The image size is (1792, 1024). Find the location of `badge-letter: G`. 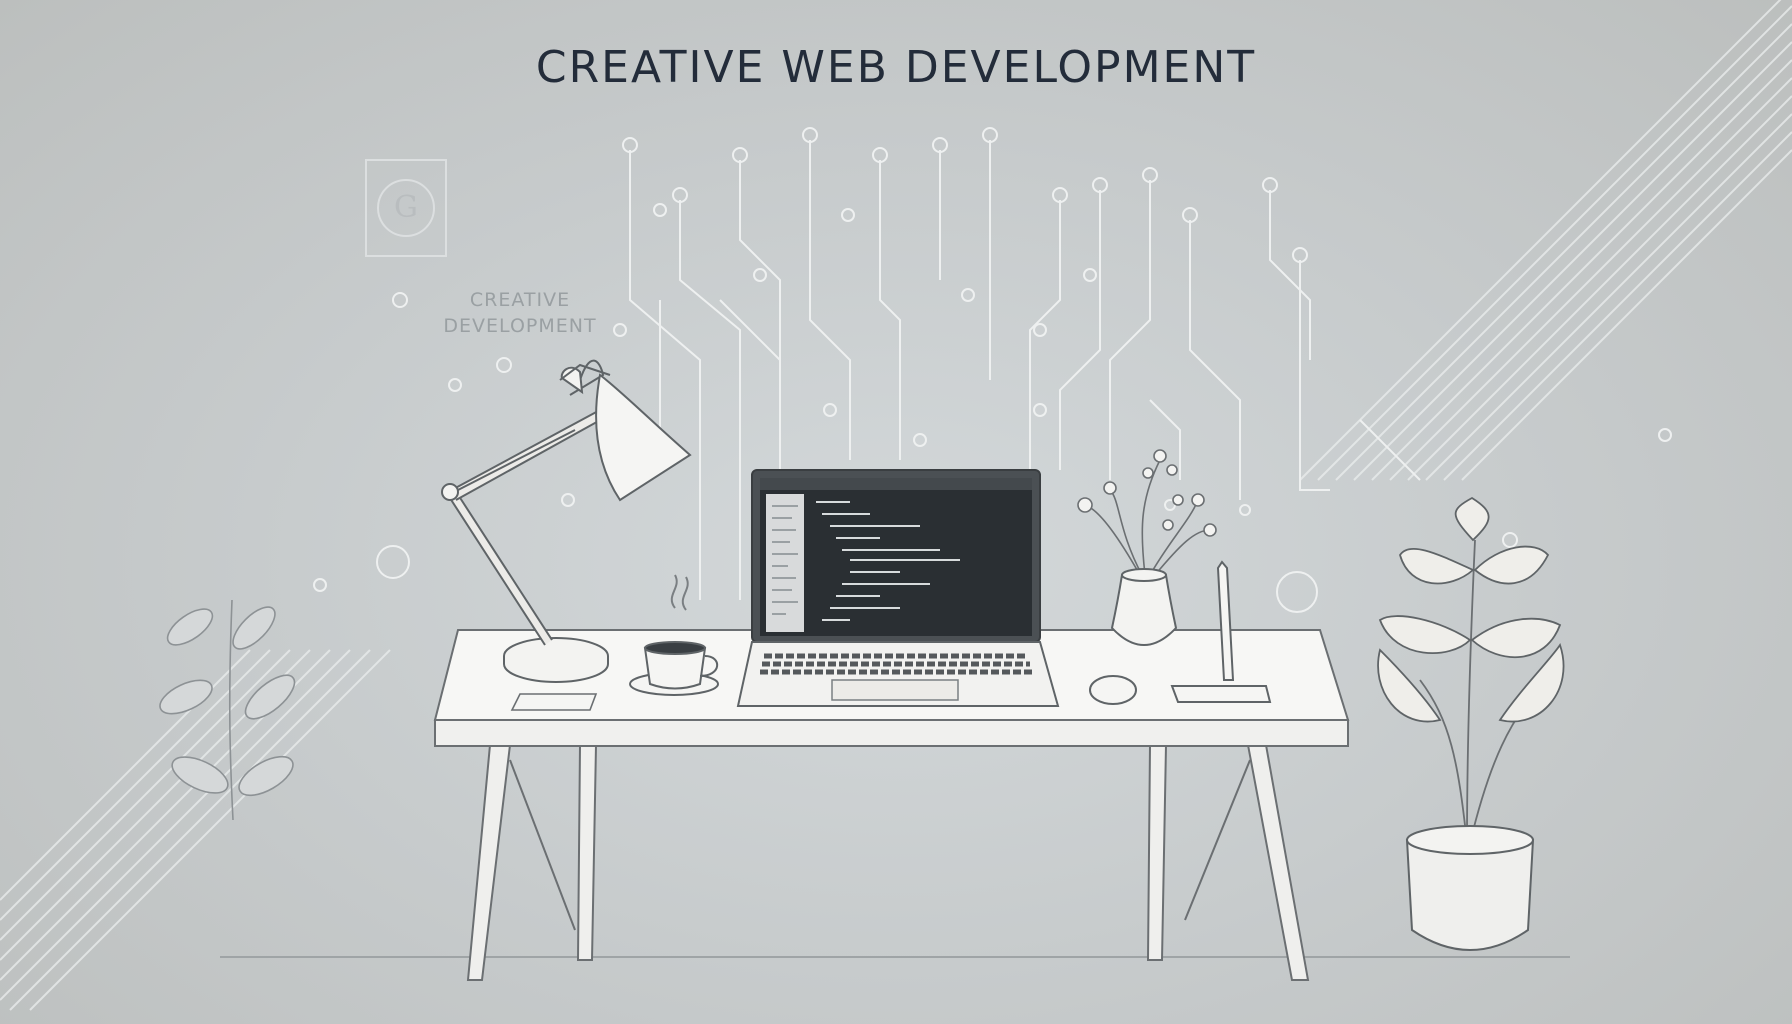

badge-letter: G is located at coordinates (406, 207).